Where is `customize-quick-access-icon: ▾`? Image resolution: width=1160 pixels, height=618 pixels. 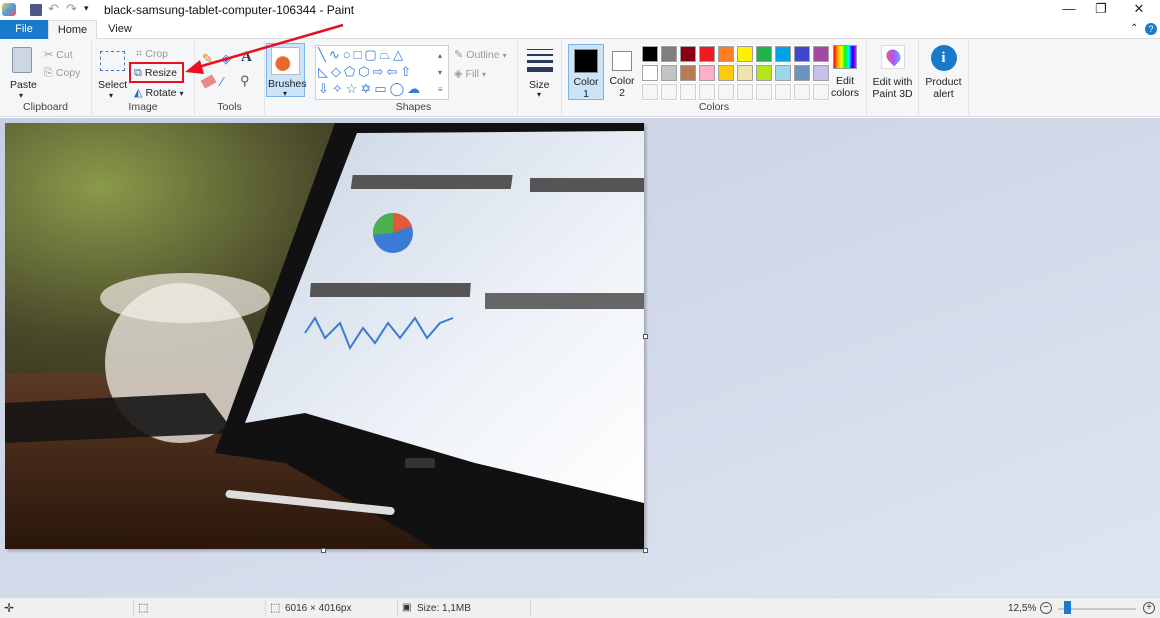
customize-quick-access-icon: ▾ is located at coordinates (86, 8).